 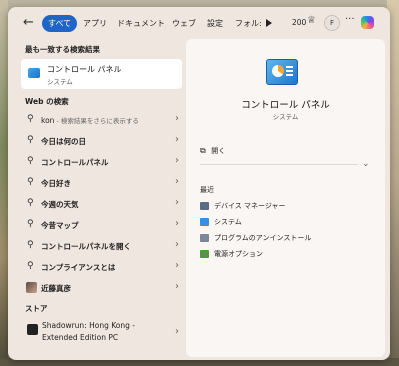 I want to click on web-result-item: ⚲ 今週の天気 ›, so click(x=101, y=204).